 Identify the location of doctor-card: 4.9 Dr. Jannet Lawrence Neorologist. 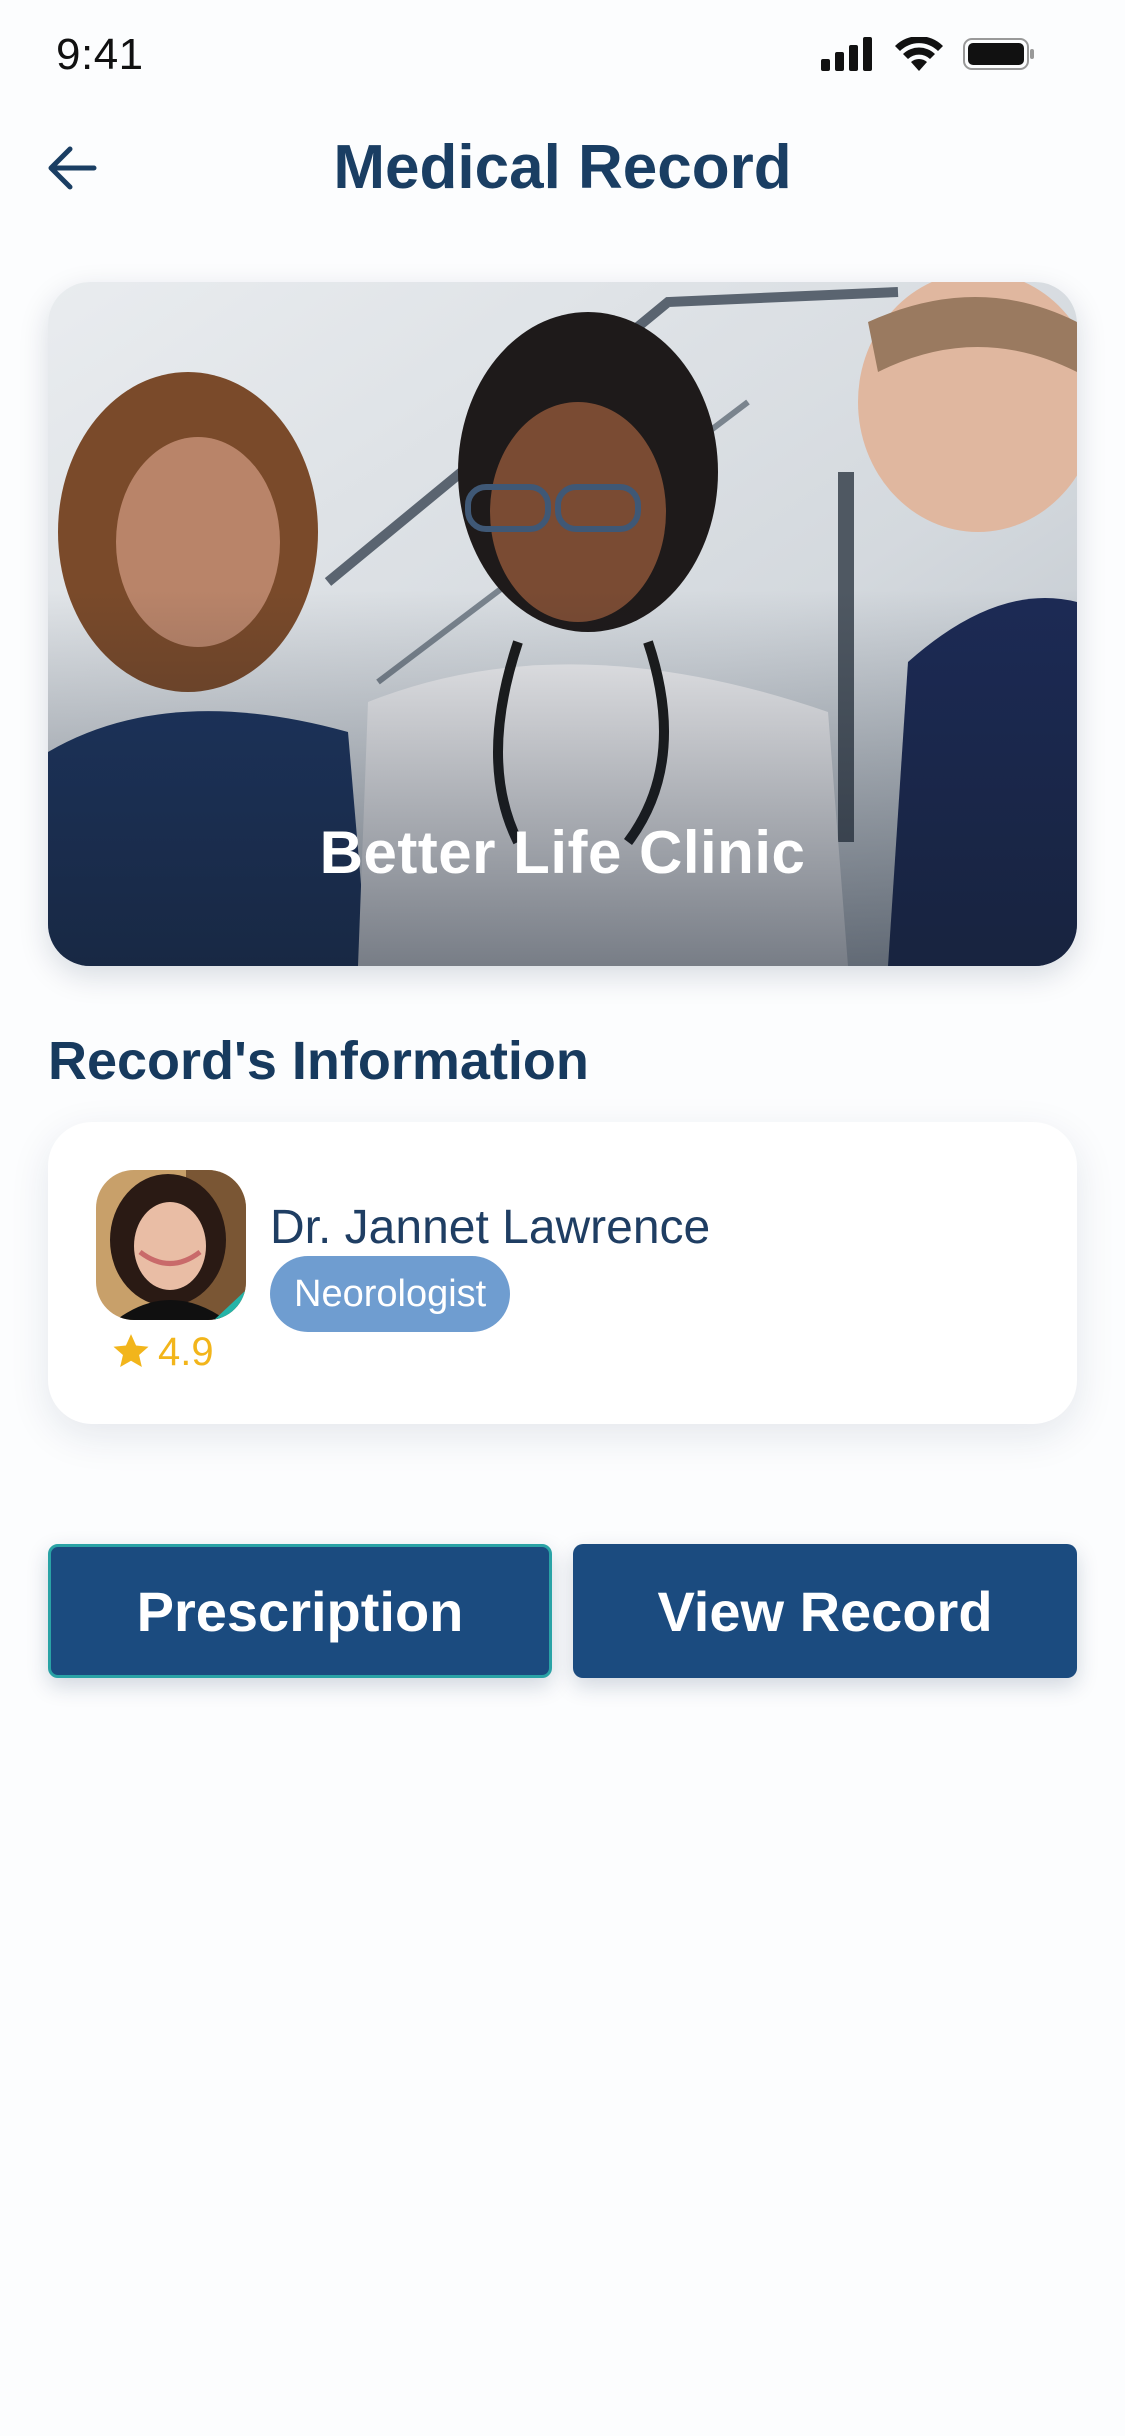
(562, 1273).